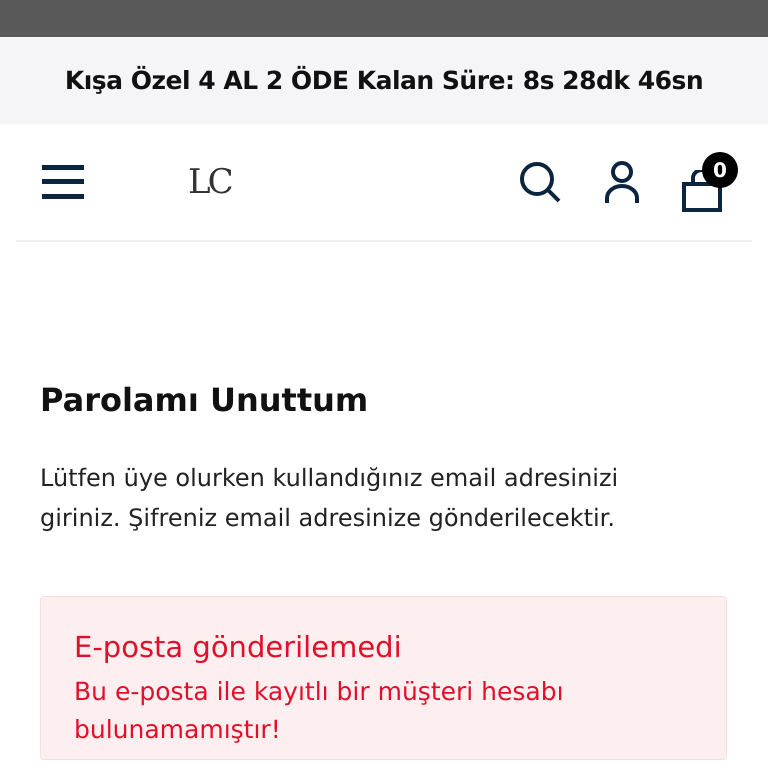 This screenshot has width=768, height=768. What do you see at coordinates (209, 182) in the screenshot?
I see `logo: LC` at bounding box center [209, 182].